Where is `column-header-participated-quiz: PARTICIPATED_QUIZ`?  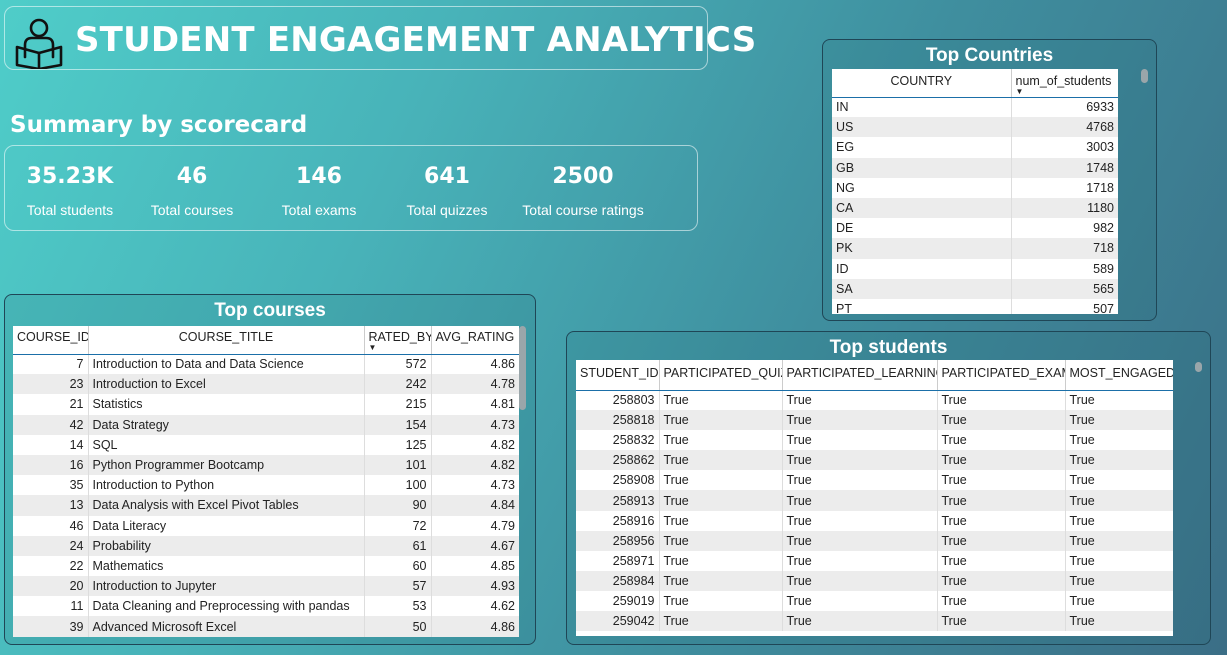 column-header-participated-quiz: PARTICIPATED_QUIZ is located at coordinates (721, 375).